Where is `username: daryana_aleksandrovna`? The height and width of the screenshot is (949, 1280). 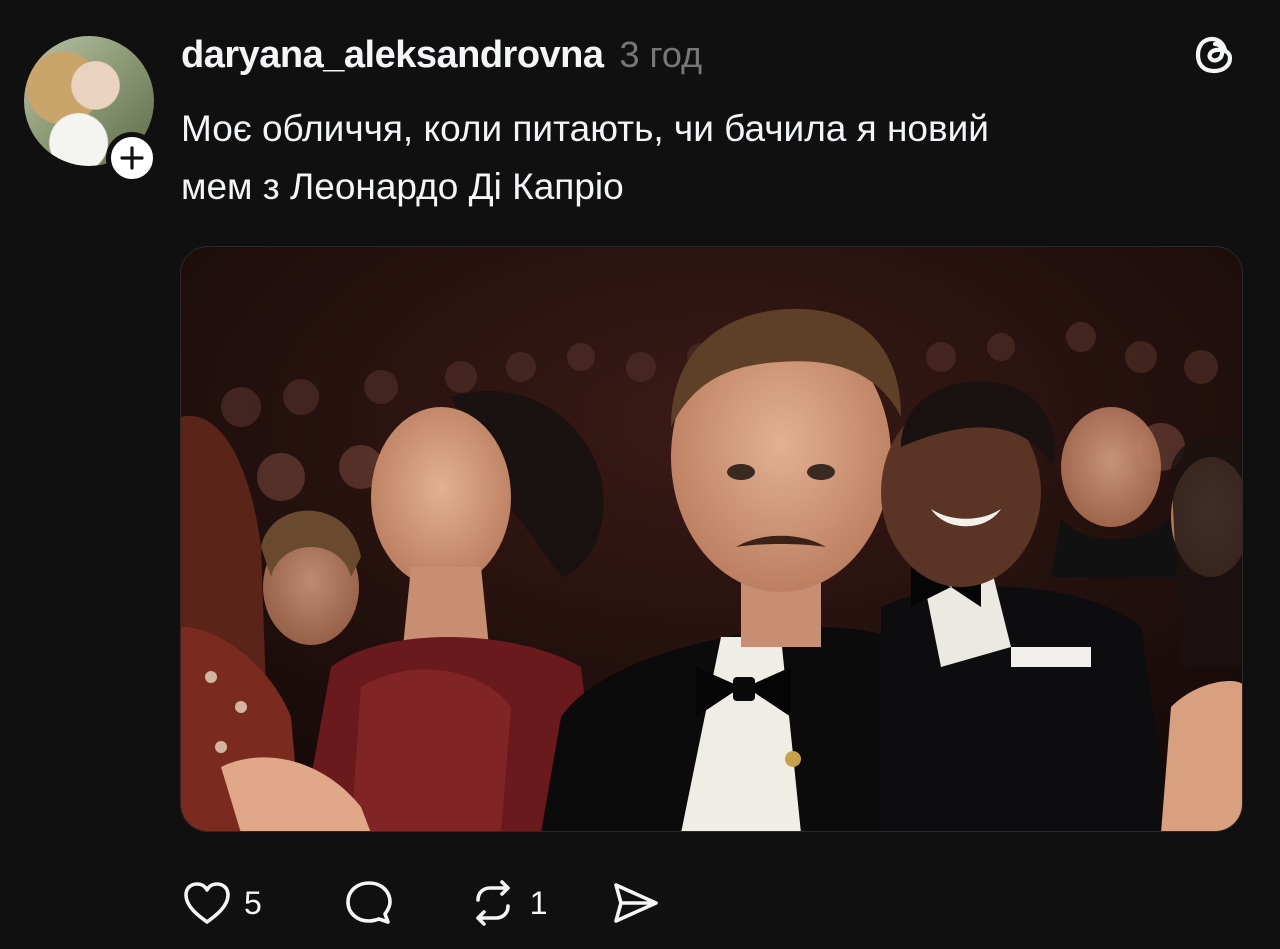 username: daryana_aleksandrovna is located at coordinates (392, 55).